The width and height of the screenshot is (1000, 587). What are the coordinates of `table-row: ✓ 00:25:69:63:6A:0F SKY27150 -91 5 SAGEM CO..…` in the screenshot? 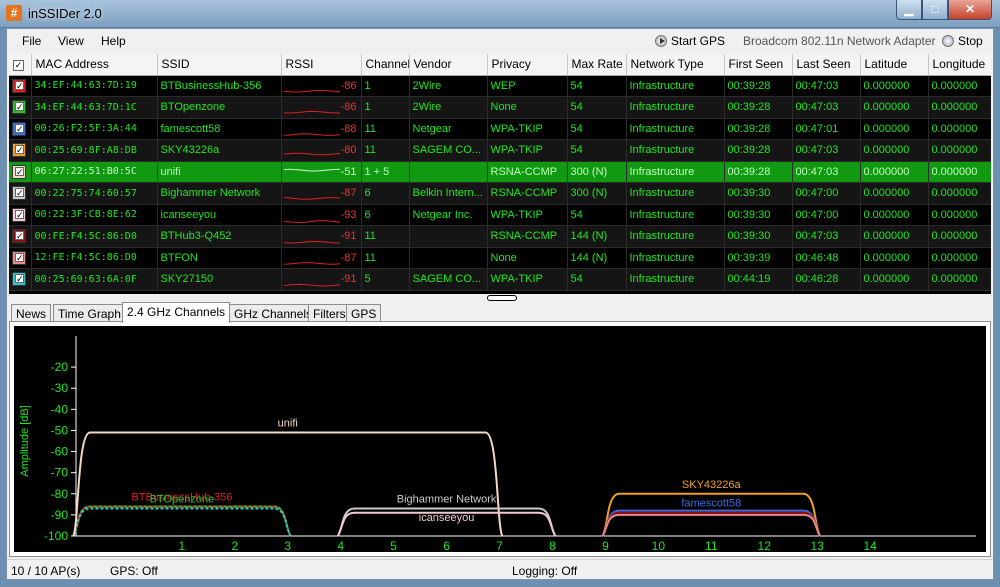 It's located at (500, 279).